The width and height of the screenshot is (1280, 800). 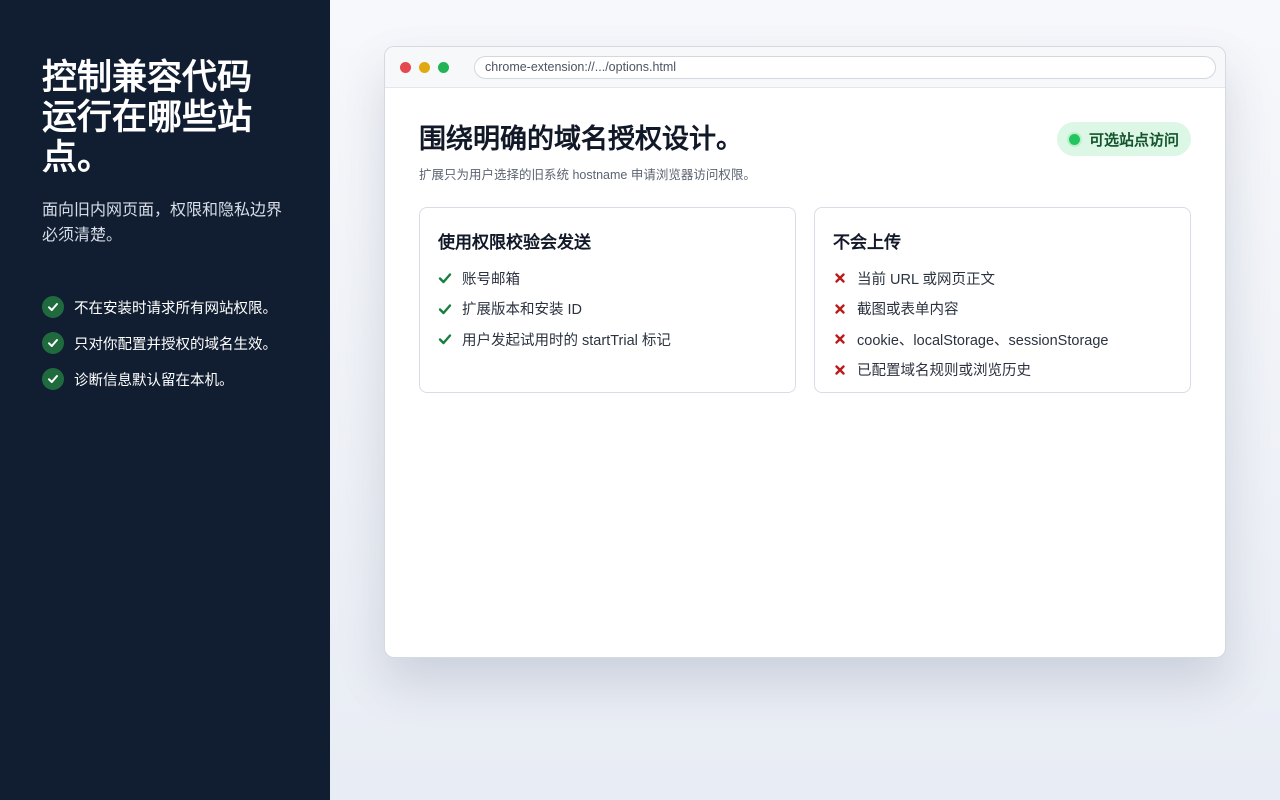 I want to click on sent-data-list: 账号邮箱 扩展版本和安装 ID 用户发起试用时的 startTrial 标记, so click(x=607, y=309).